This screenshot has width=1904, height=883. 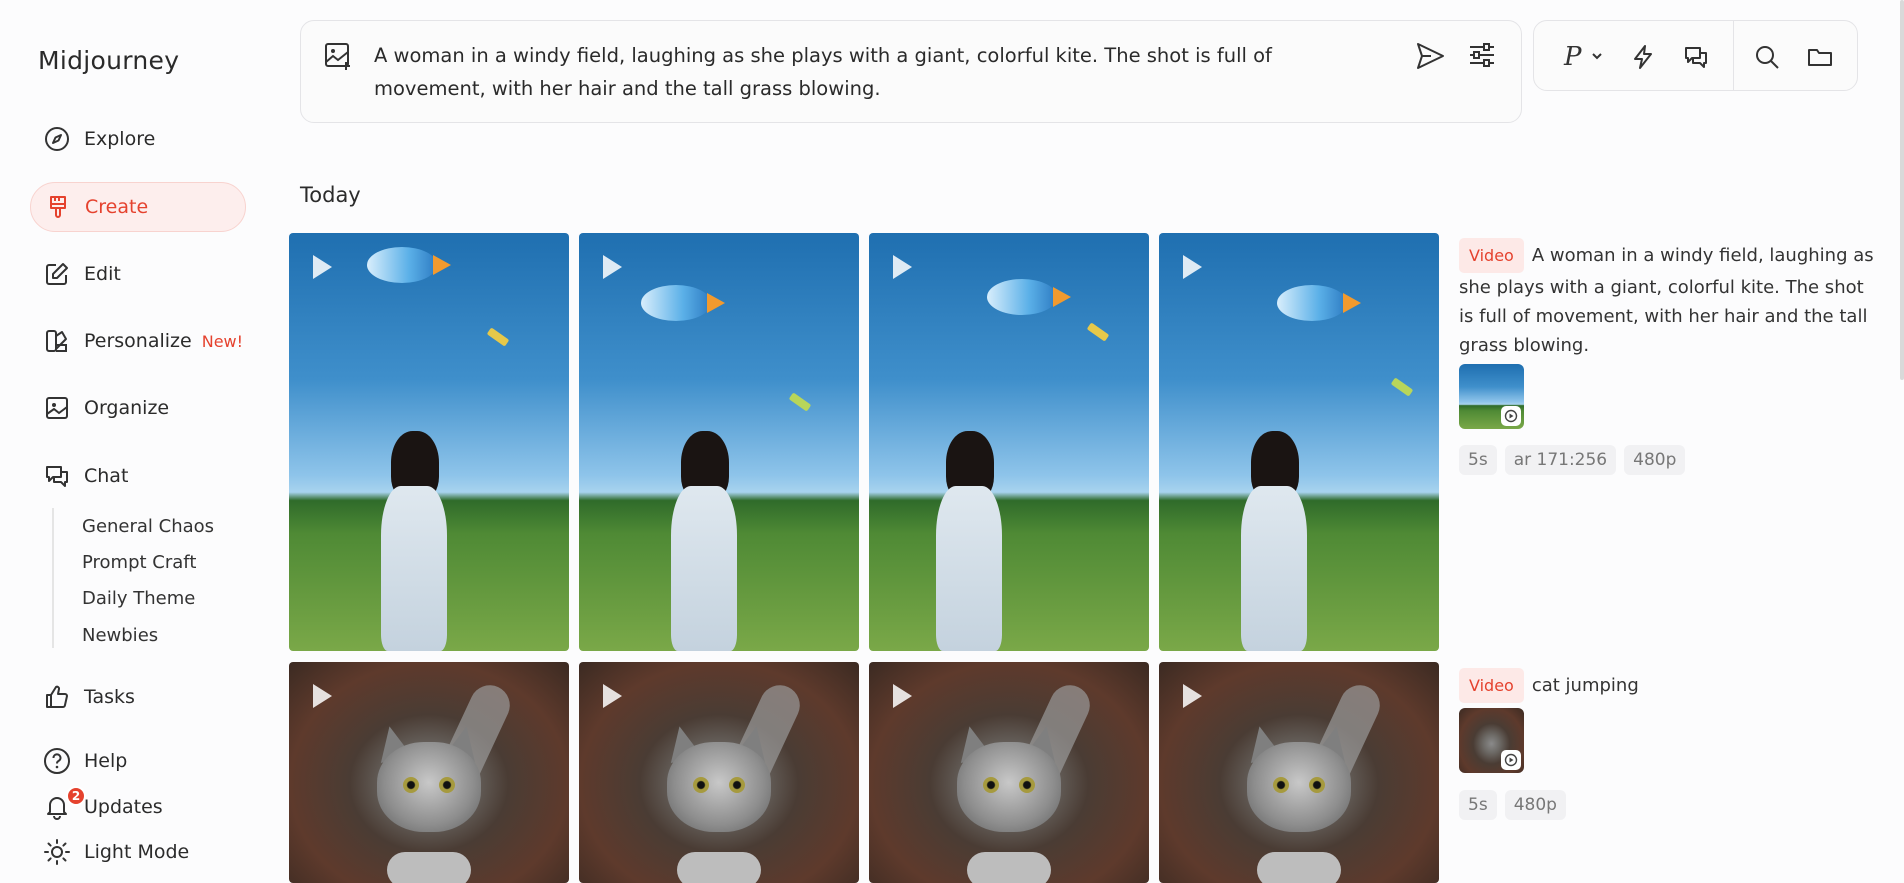 I want to click on sidebar-item-organize: Organize, so click(x=138, y=408).